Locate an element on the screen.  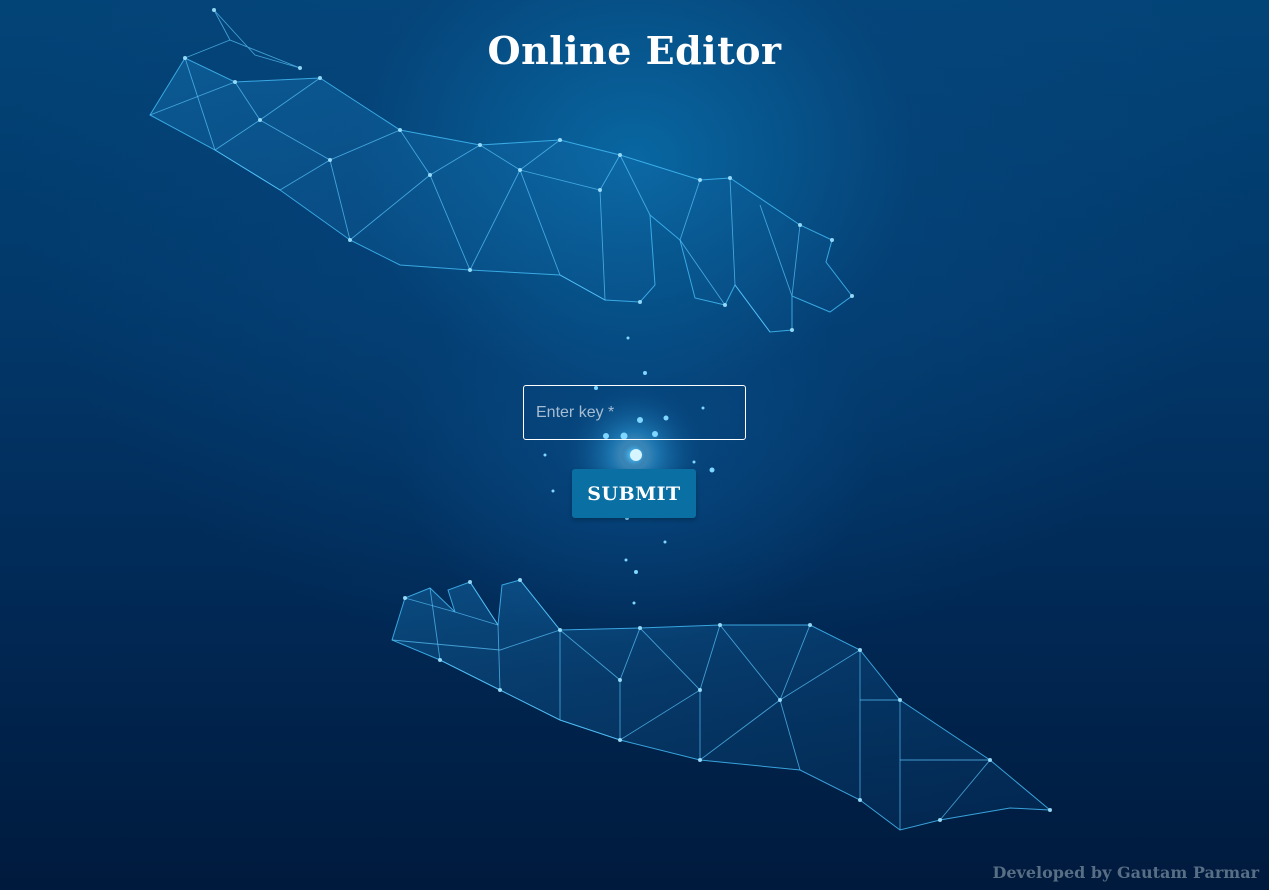
submit-button: SUBMIT is located at coordinates (634, 493).